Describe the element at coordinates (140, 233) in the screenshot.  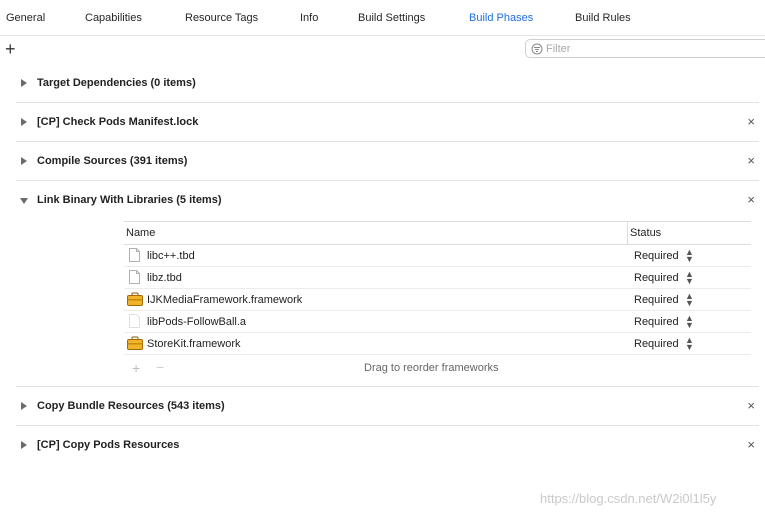
I see `column-header-name: Name` at that location.